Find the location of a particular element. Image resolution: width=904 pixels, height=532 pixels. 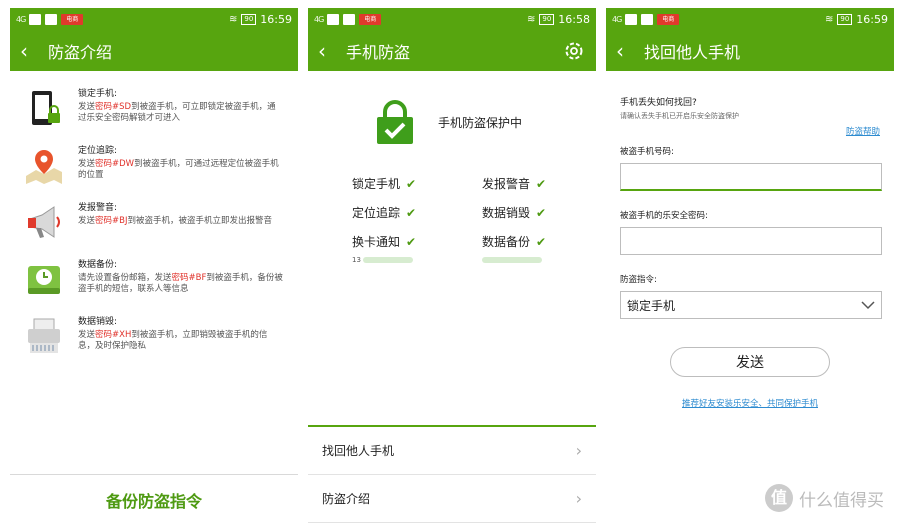

feature-status: 定位追踪 ✔ is located at coordinates (384, 213).